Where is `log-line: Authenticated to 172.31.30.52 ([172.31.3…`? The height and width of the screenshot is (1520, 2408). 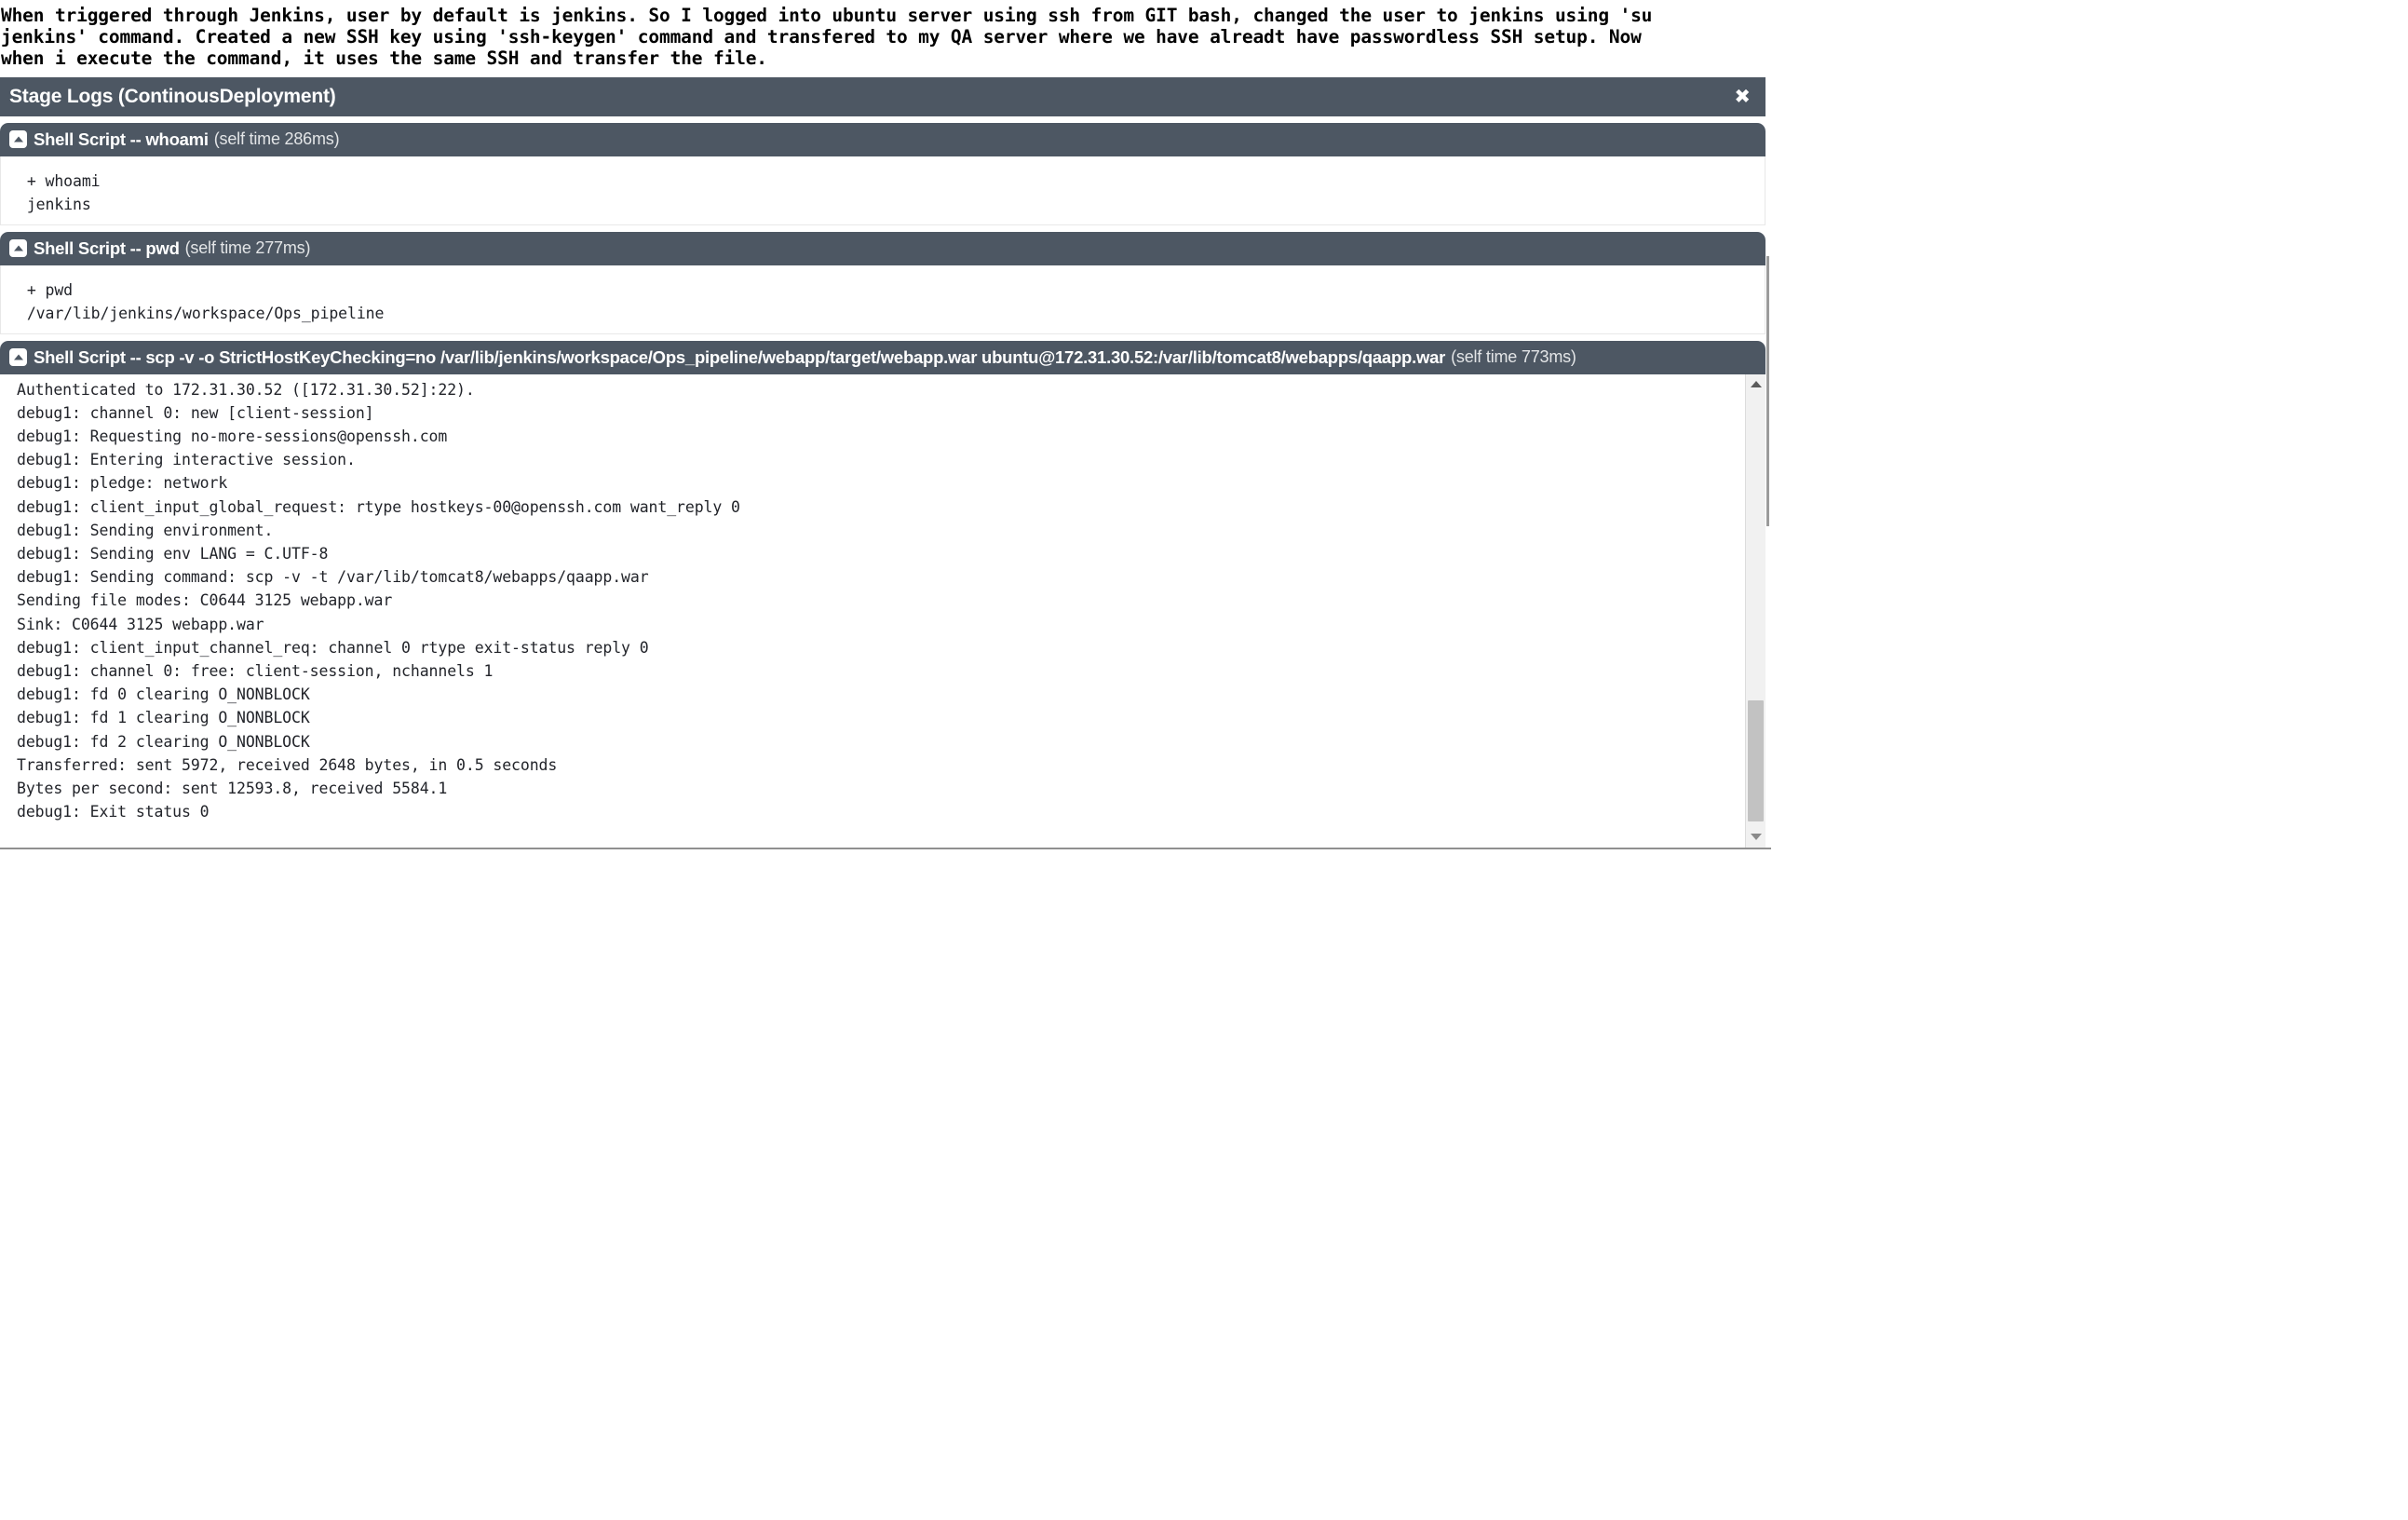
log-line: Authenticated to 172.31.30.52 ([172.31.3… is located at coordinates (246, 389).